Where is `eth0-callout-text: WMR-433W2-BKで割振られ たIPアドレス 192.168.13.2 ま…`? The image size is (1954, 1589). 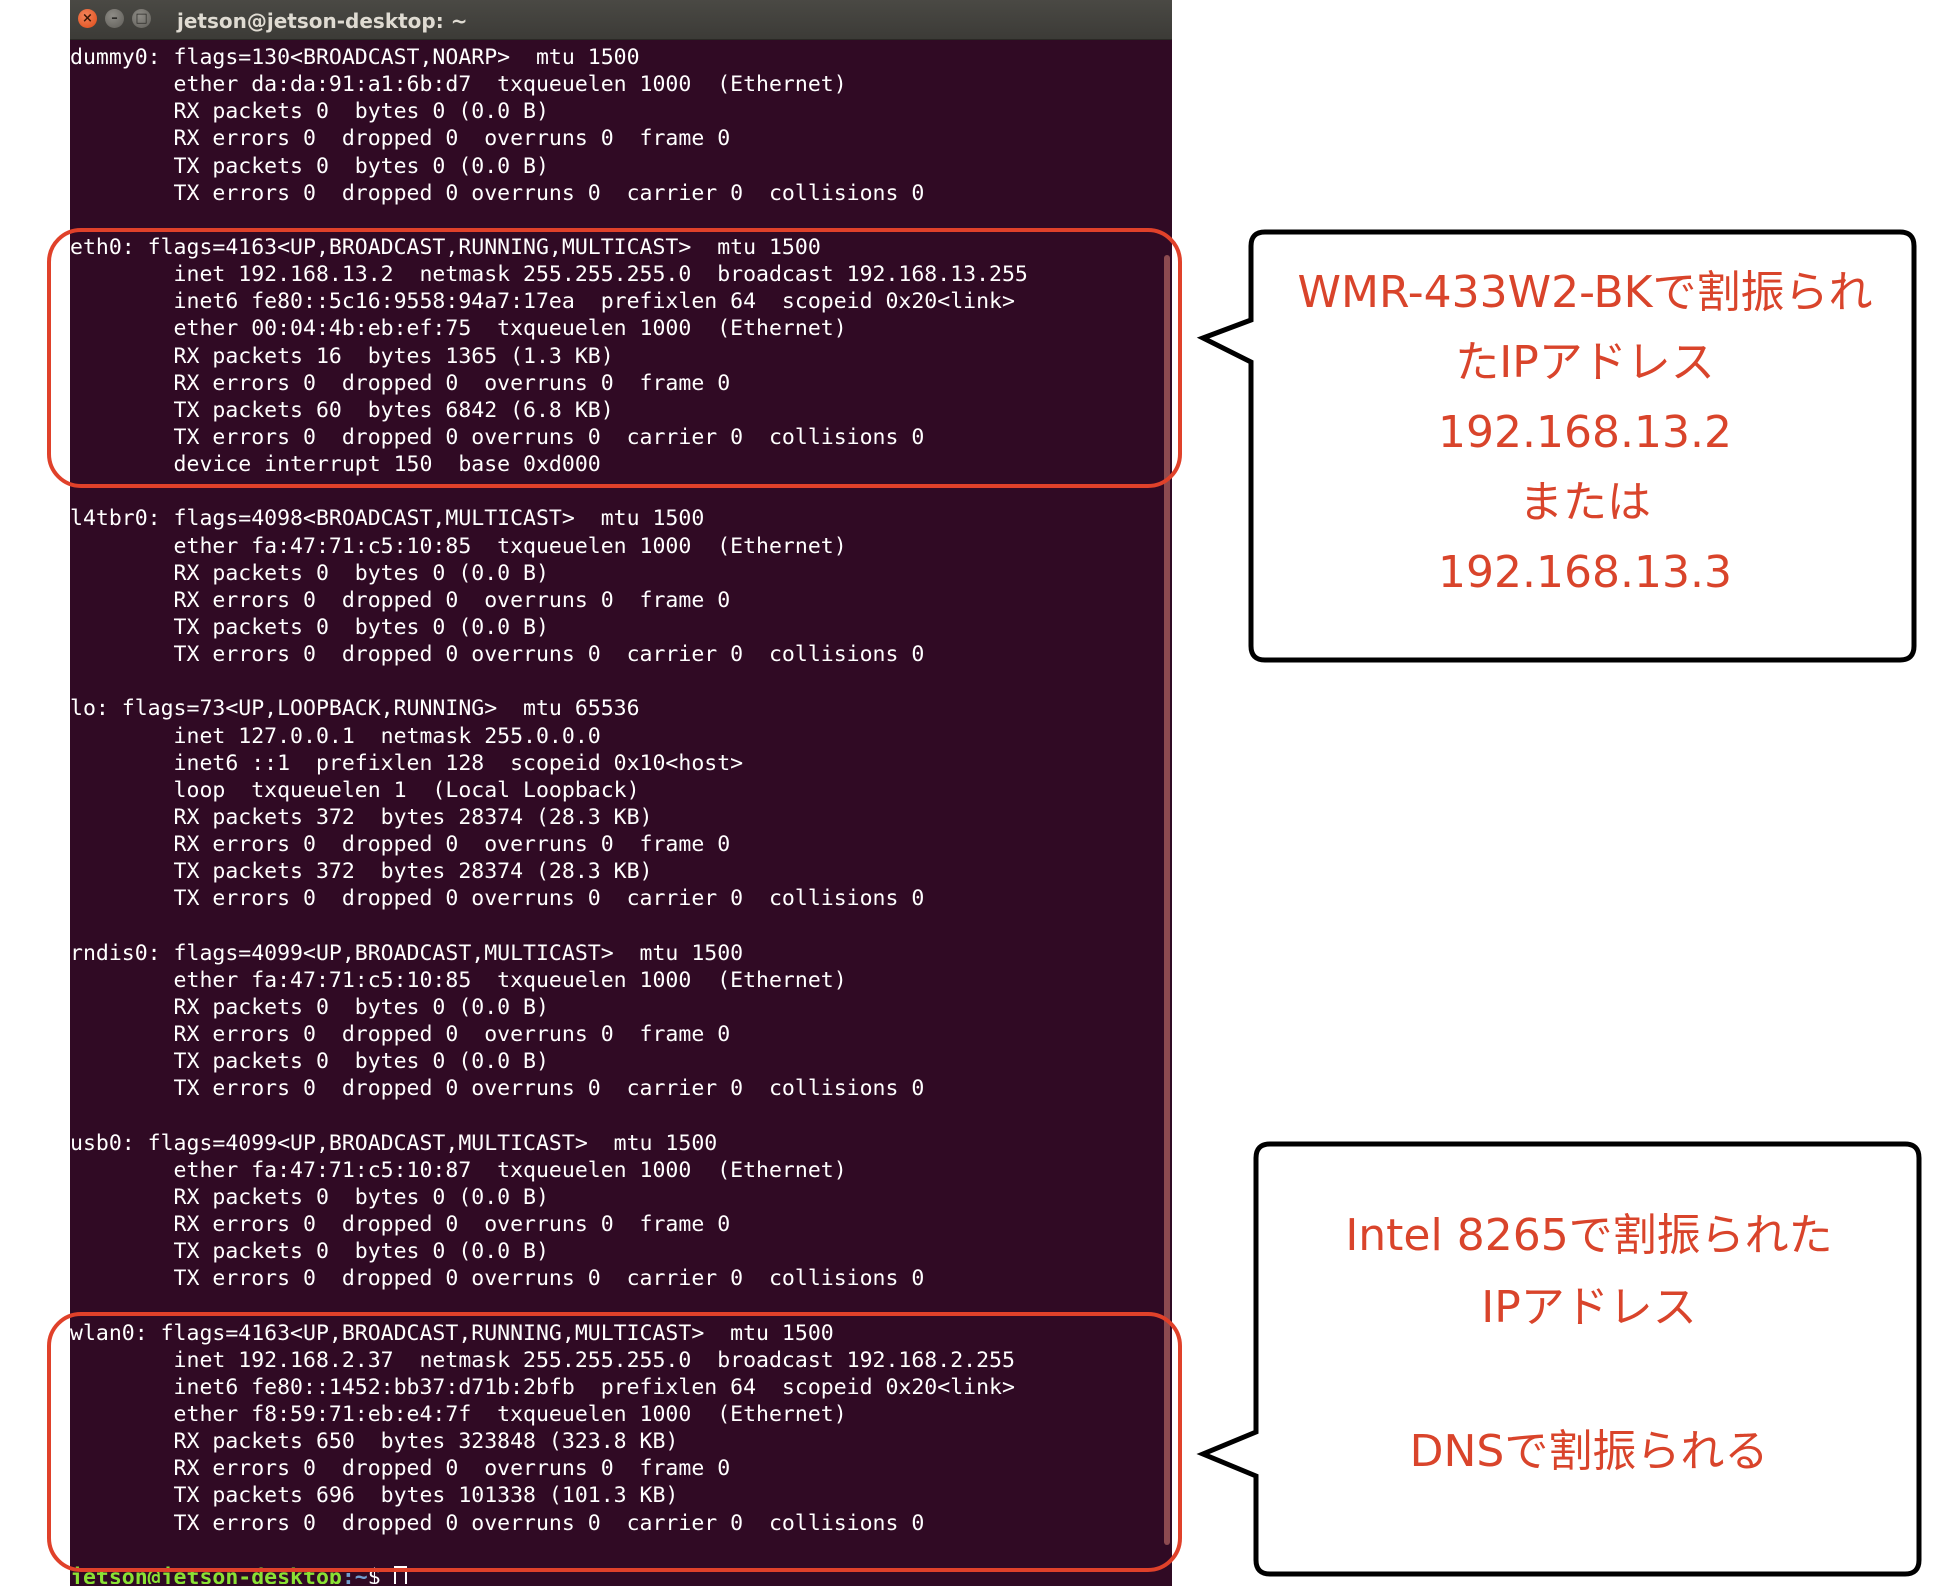
eth0-callout-text: WMR-433W2-BKで割振られ たIPアドレス 192.168.13.2 ま… is located at coordinates (1585, 433).